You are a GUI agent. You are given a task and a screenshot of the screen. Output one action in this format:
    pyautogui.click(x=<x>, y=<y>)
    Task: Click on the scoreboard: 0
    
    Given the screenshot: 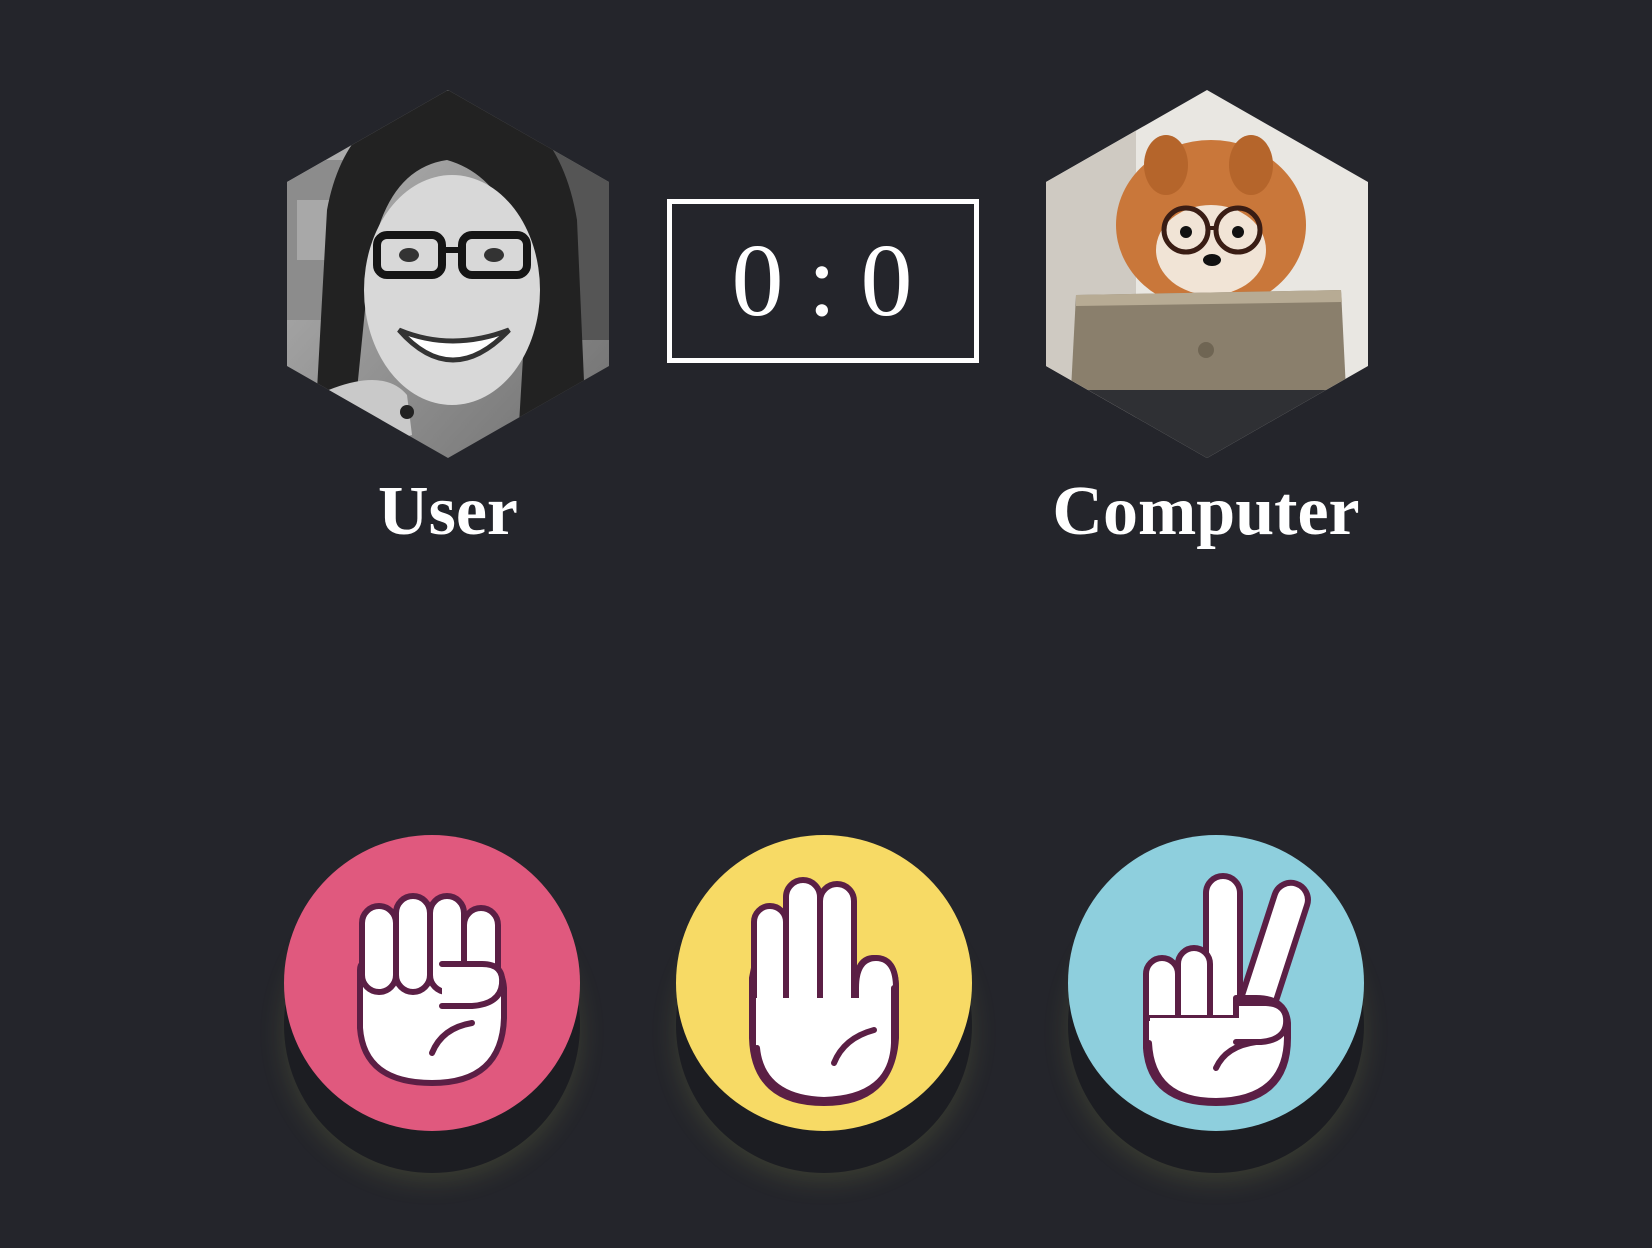 What is the action you would take?
    pyautogui.click(x=823, y=281)
    